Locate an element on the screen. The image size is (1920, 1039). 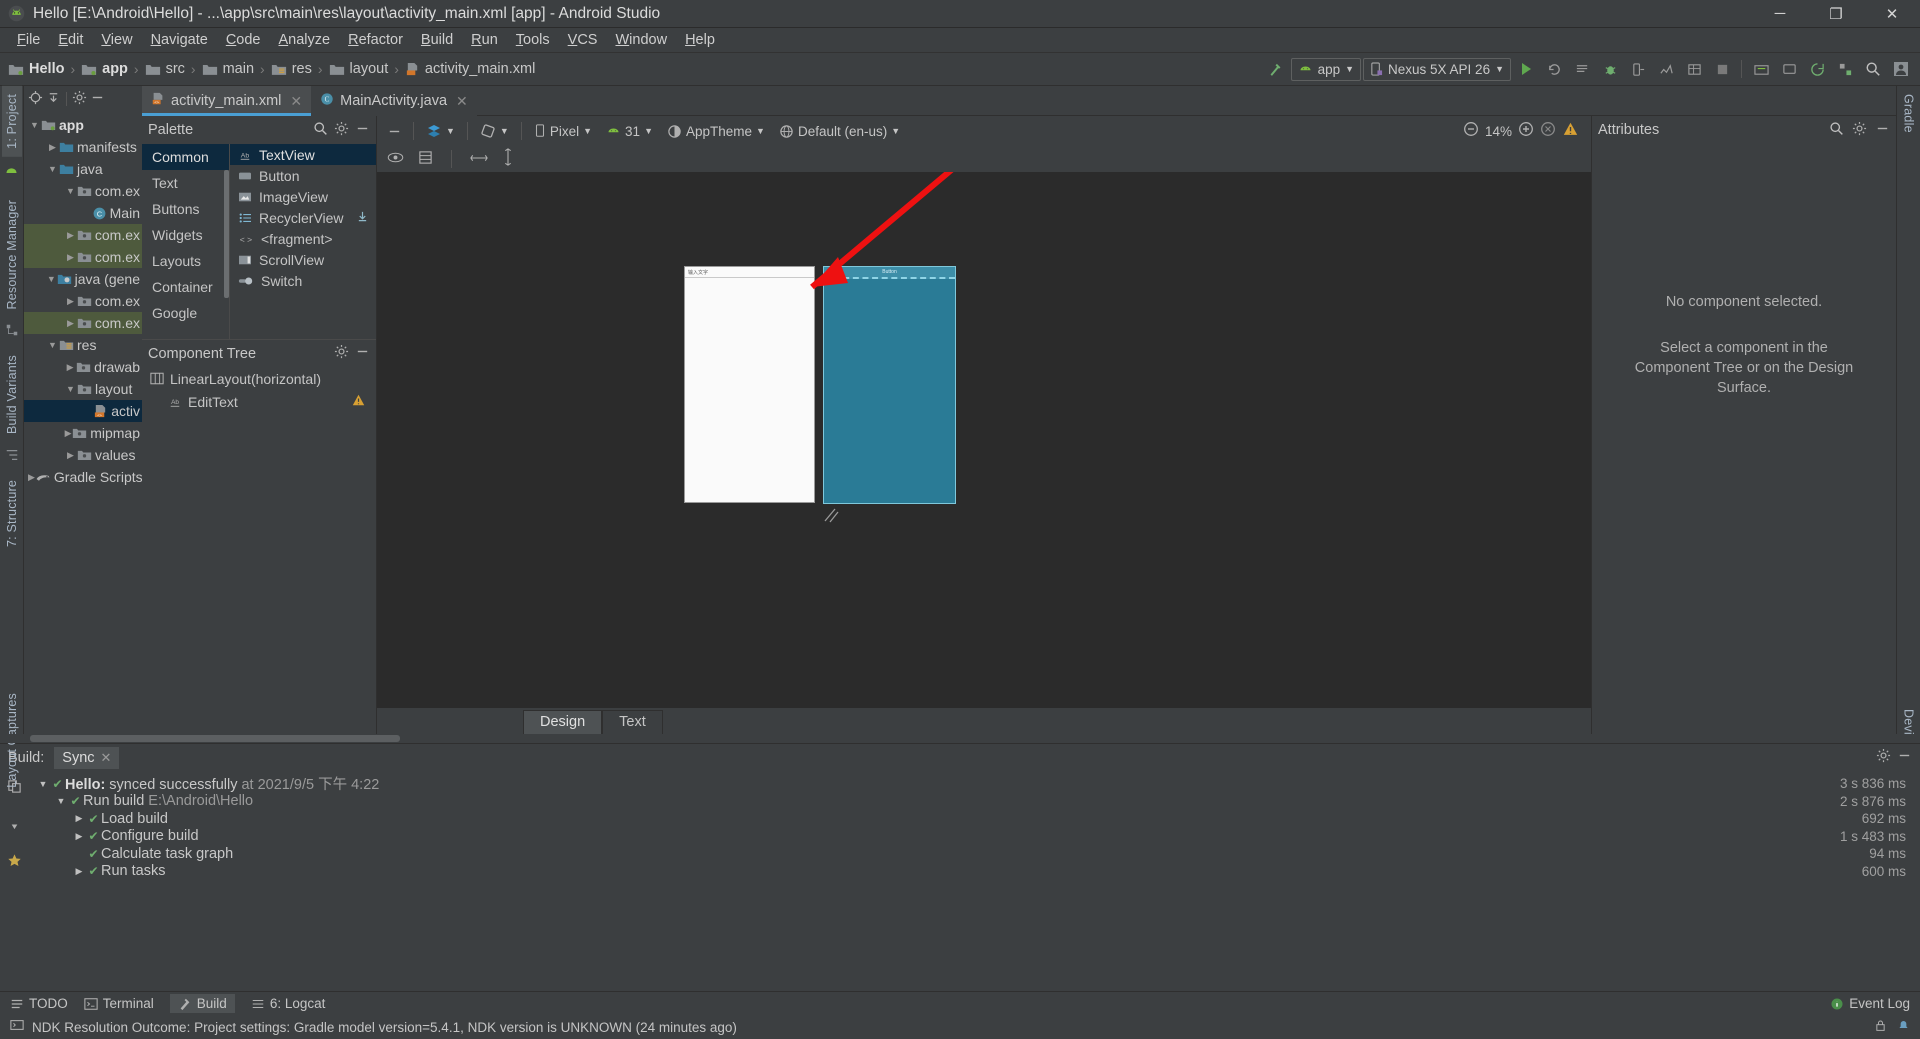
user-avatar is located at coordinates (1901, 69).